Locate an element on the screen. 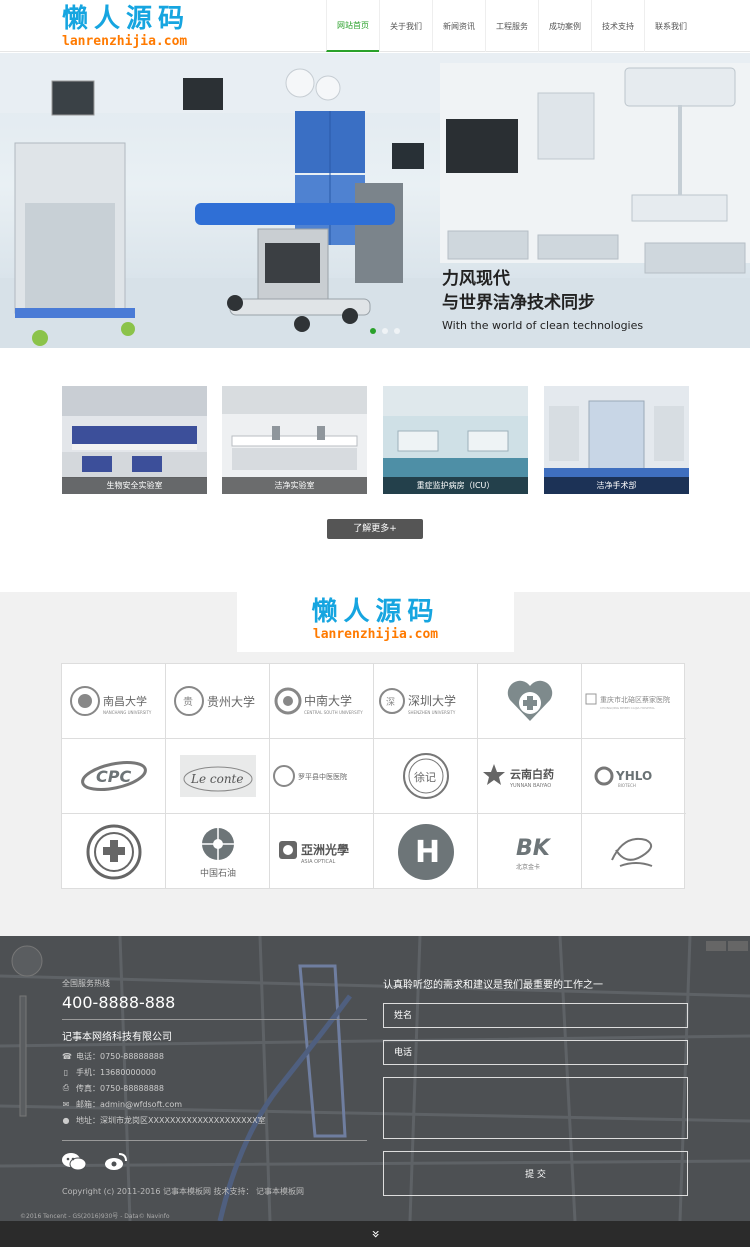  logo-text: 重庆市北碚区蔡家医院 is located at coordinates (635, 699).